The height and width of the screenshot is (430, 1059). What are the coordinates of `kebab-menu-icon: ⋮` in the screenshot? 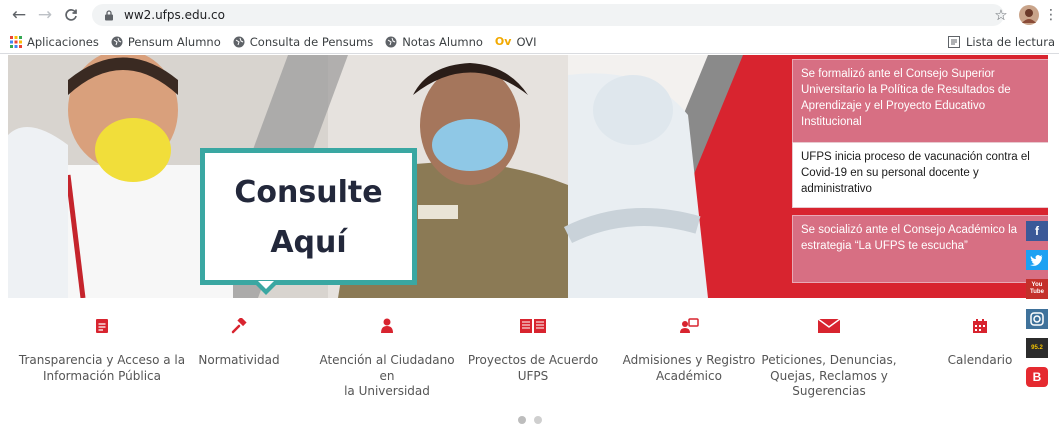 It's located at (1051, 15).